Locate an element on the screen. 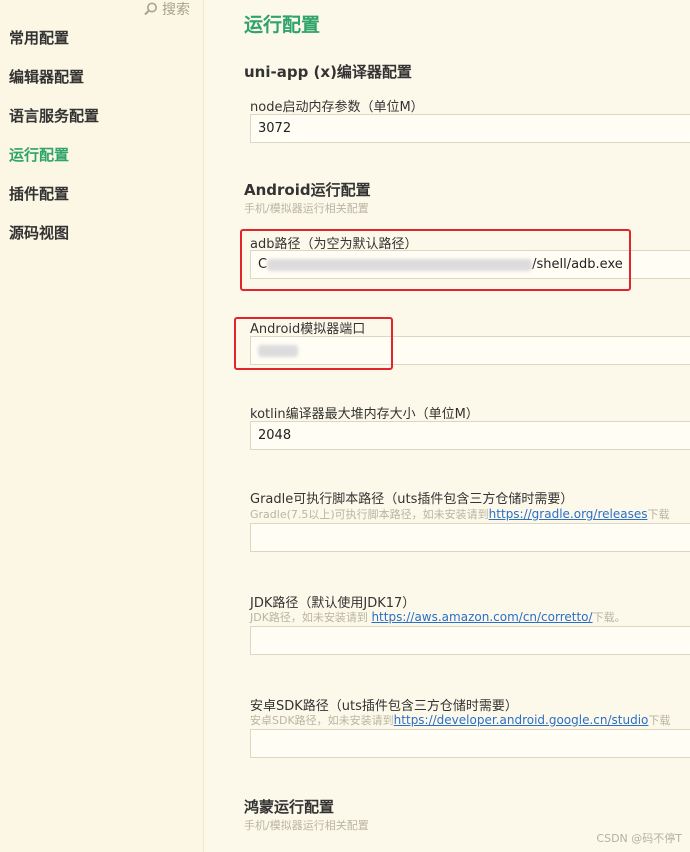 Image resolution: width=690 pixels, height=852 pixels. kotlin-heap-label: kotlin编译器最大堆内存大小（单位M） is located at coordinates (364, 414).